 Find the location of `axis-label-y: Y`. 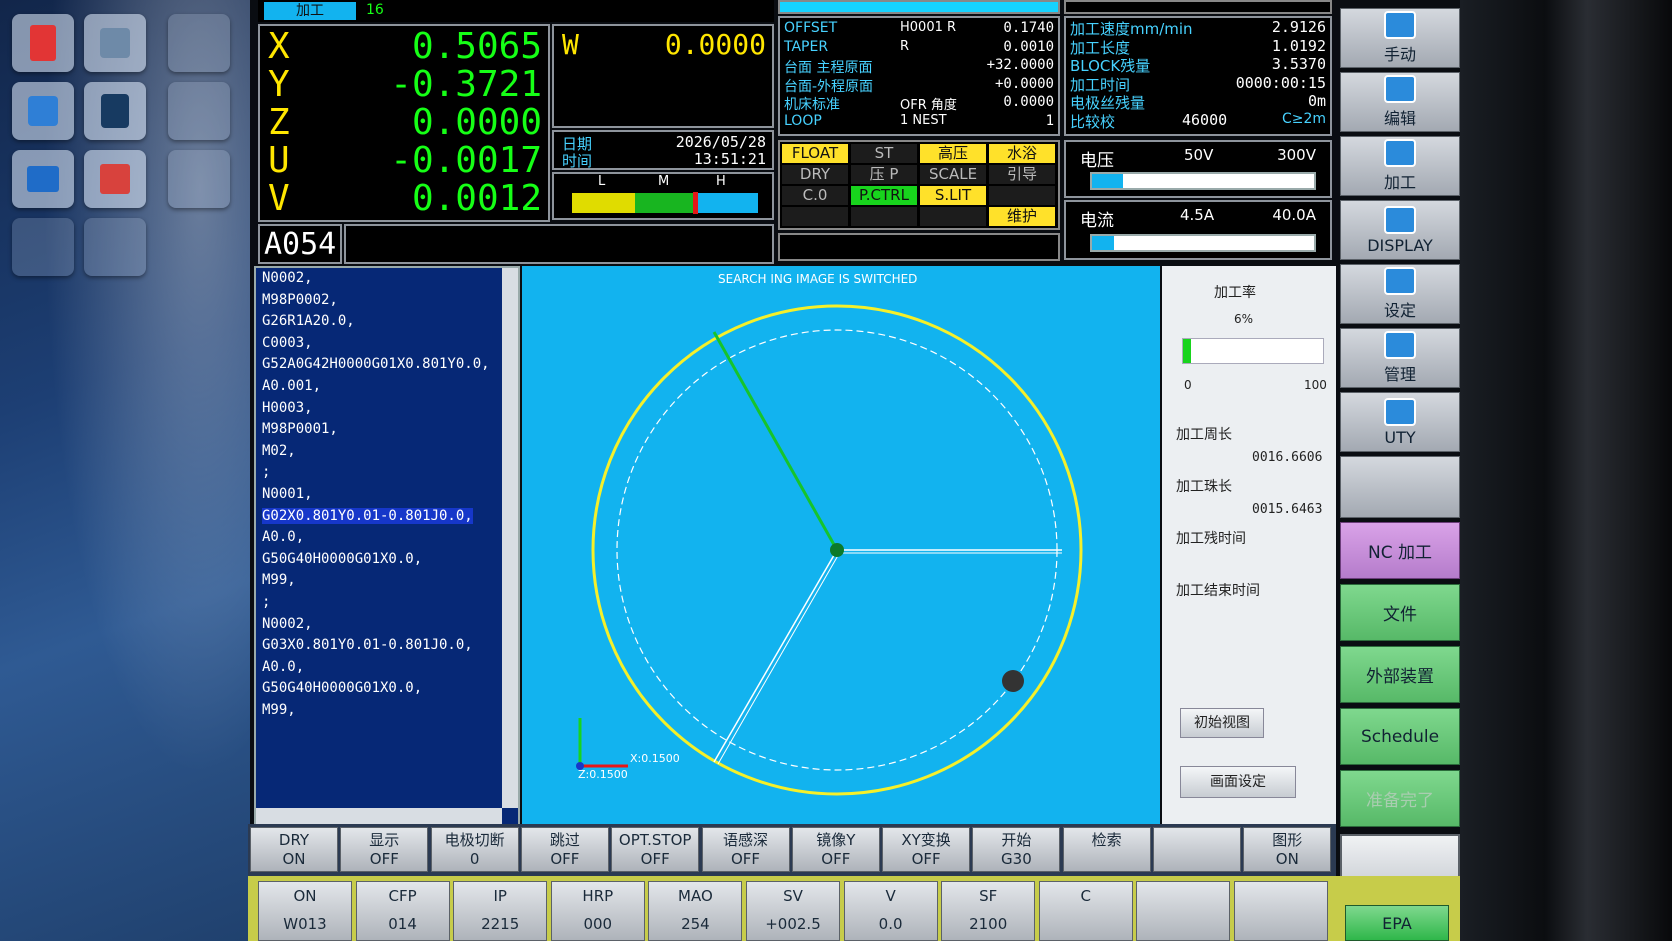

axis-label-y: Y is located at coordinates (279, 84).